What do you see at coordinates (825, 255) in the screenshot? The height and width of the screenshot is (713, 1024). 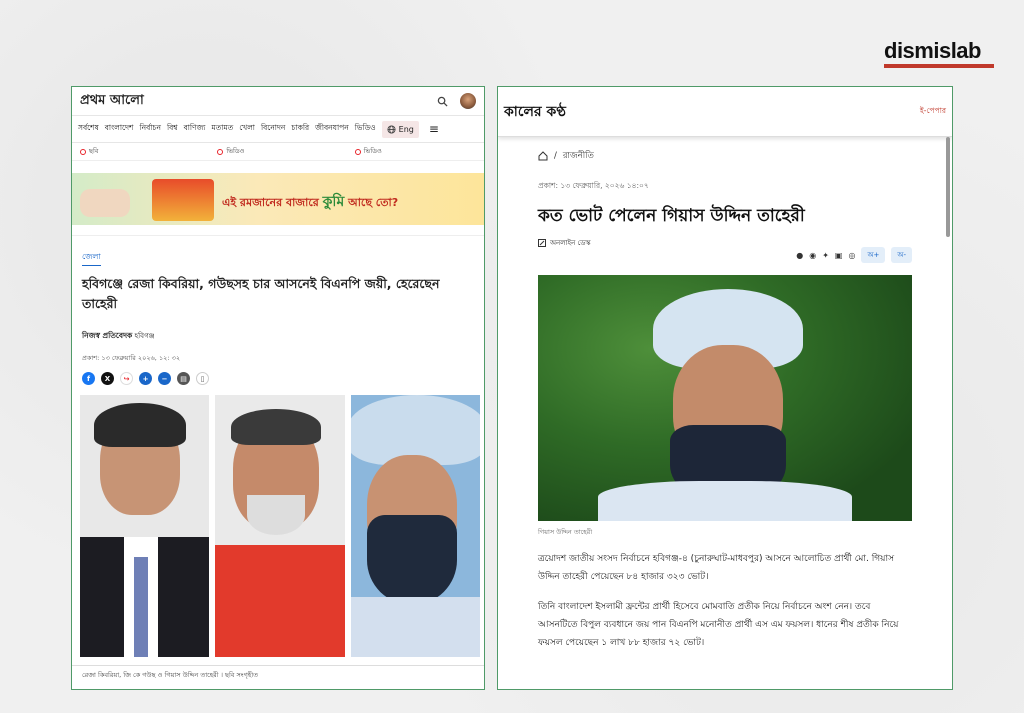 I see `twitter-icon: ✦` at bounding box center [825, 255].